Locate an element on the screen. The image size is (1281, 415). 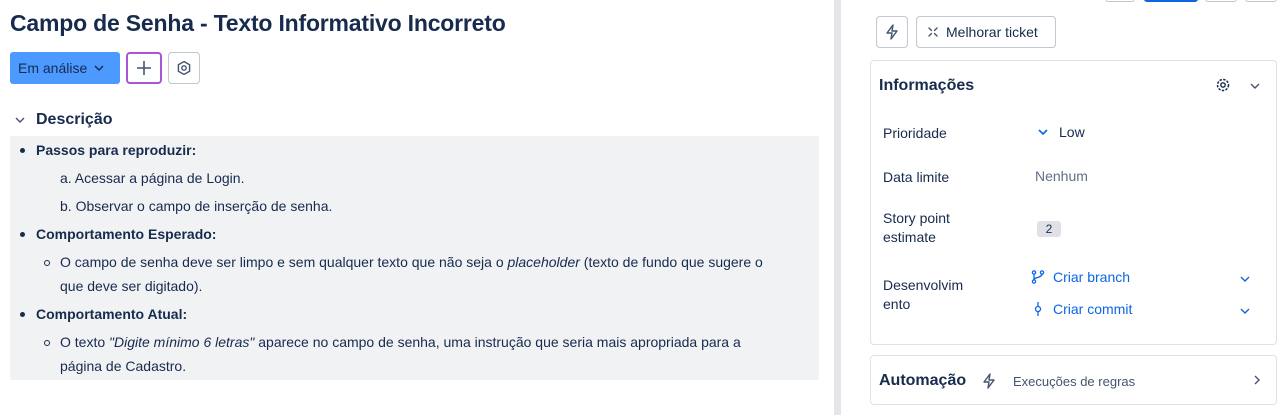
step-item: a. Acessar a página de Login. is located at coordinates (152, 178).